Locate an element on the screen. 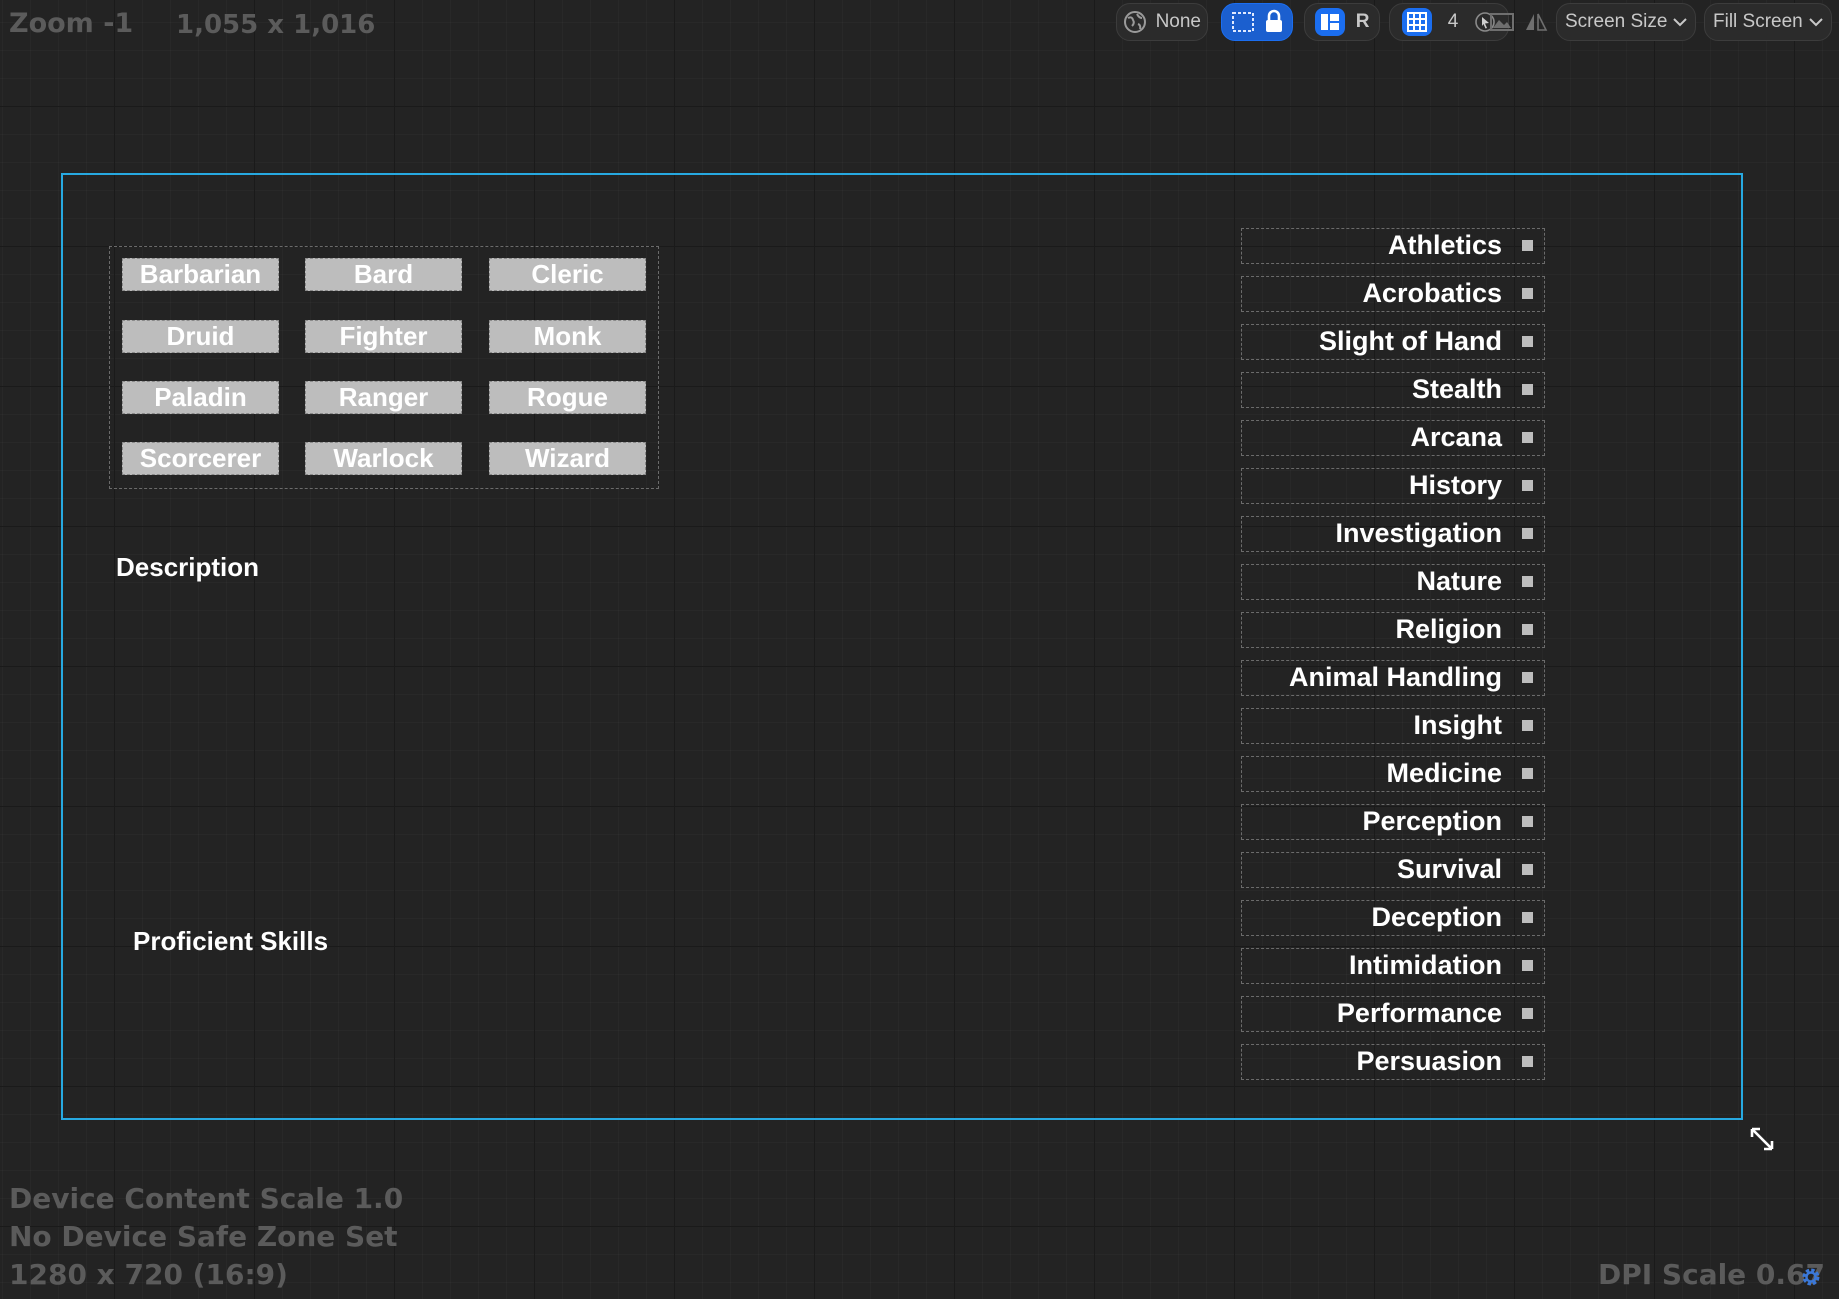 This screenshot has width=1839, height=1299. skill-row-deception: Deception is located at coordinates (1393, 918).